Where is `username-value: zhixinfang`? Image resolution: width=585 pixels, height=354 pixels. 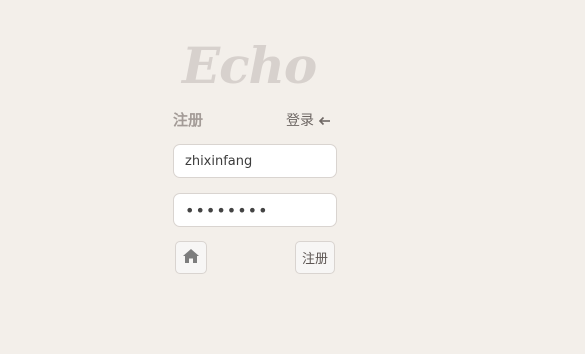 username-value: zhixinfang is located at coordinates (219, 161).